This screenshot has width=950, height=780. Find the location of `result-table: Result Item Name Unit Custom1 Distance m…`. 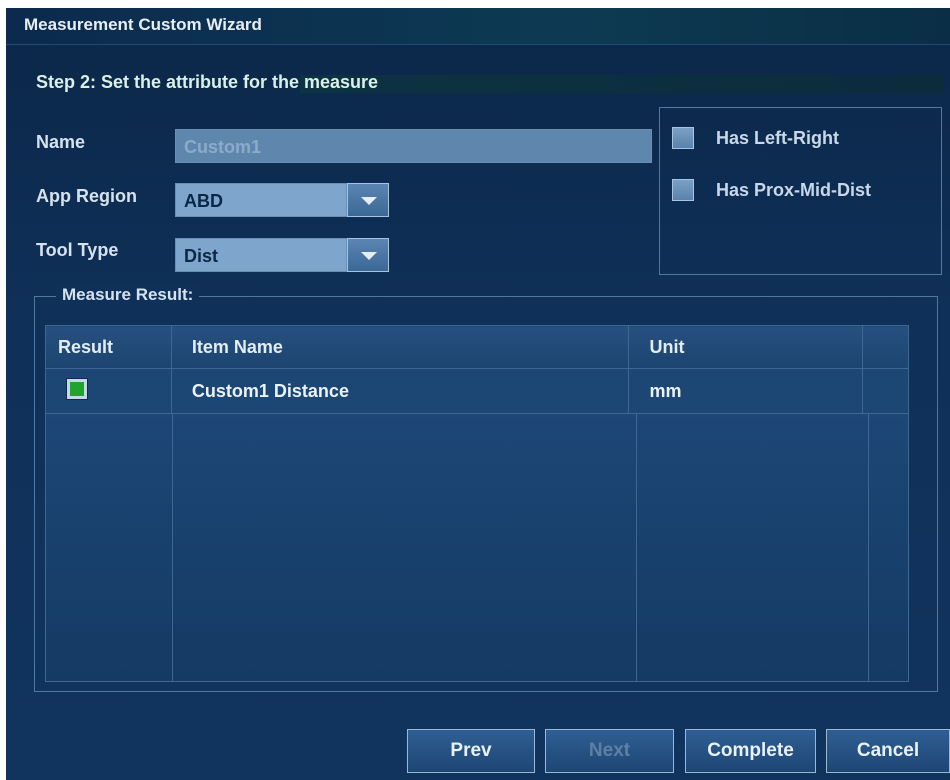

result-table: Result Item Name Unit Custom1 Distance m… is located at coordinates (477, 369).